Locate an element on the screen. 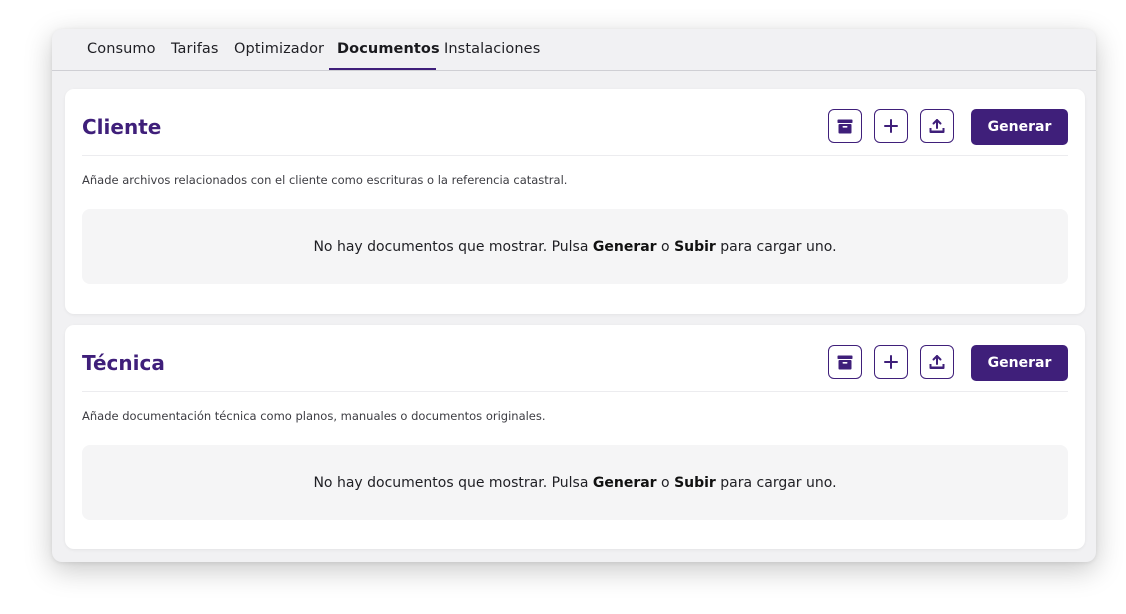  tab-tarifas: Tarifas is located at coordinates (195, 49).